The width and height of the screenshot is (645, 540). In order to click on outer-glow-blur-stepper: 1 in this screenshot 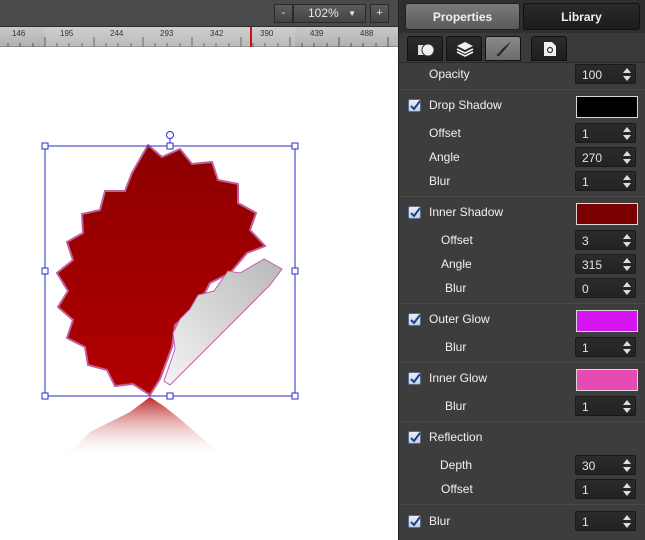, I will do `click(605, 347)`.